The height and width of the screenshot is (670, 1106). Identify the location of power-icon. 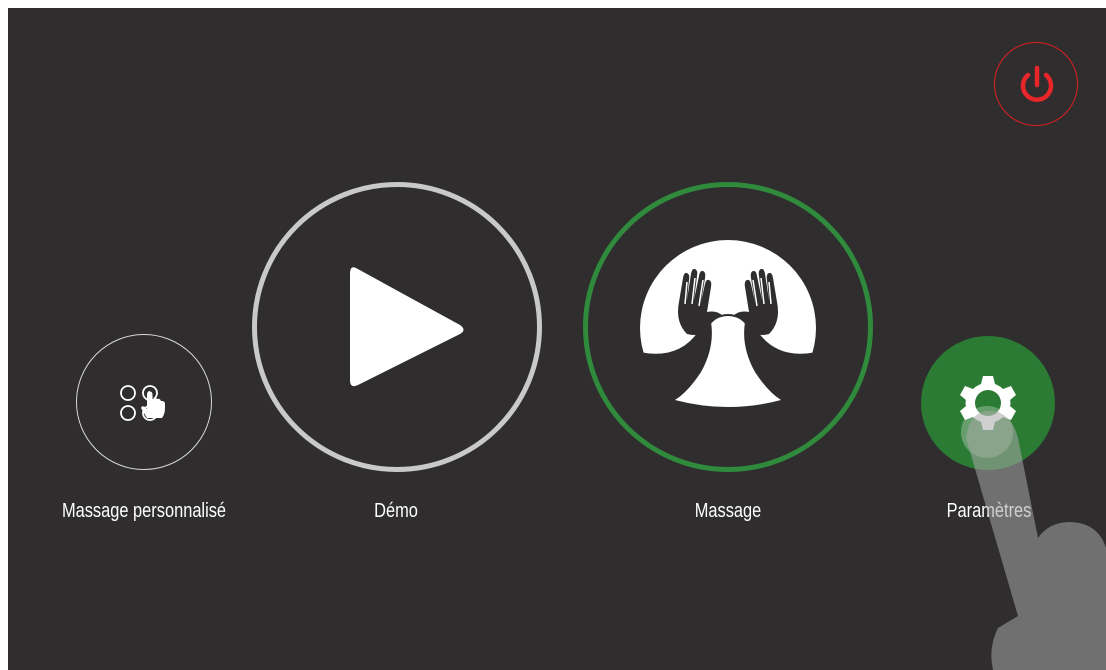
(1037, 83).